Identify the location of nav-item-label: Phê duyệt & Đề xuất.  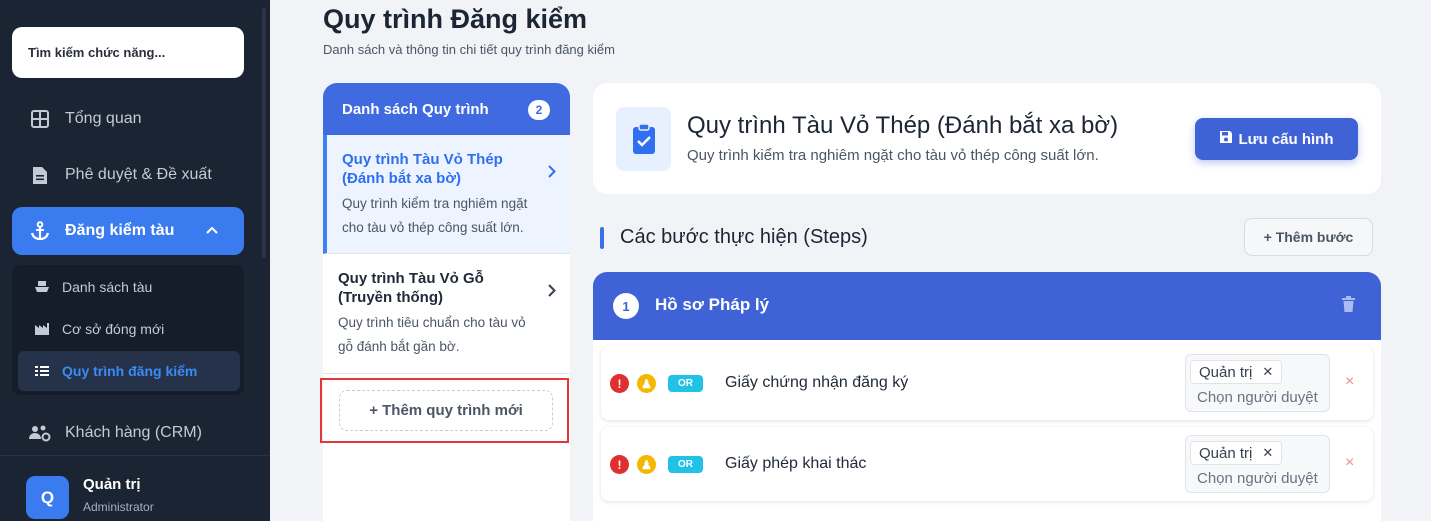
(138, 174).